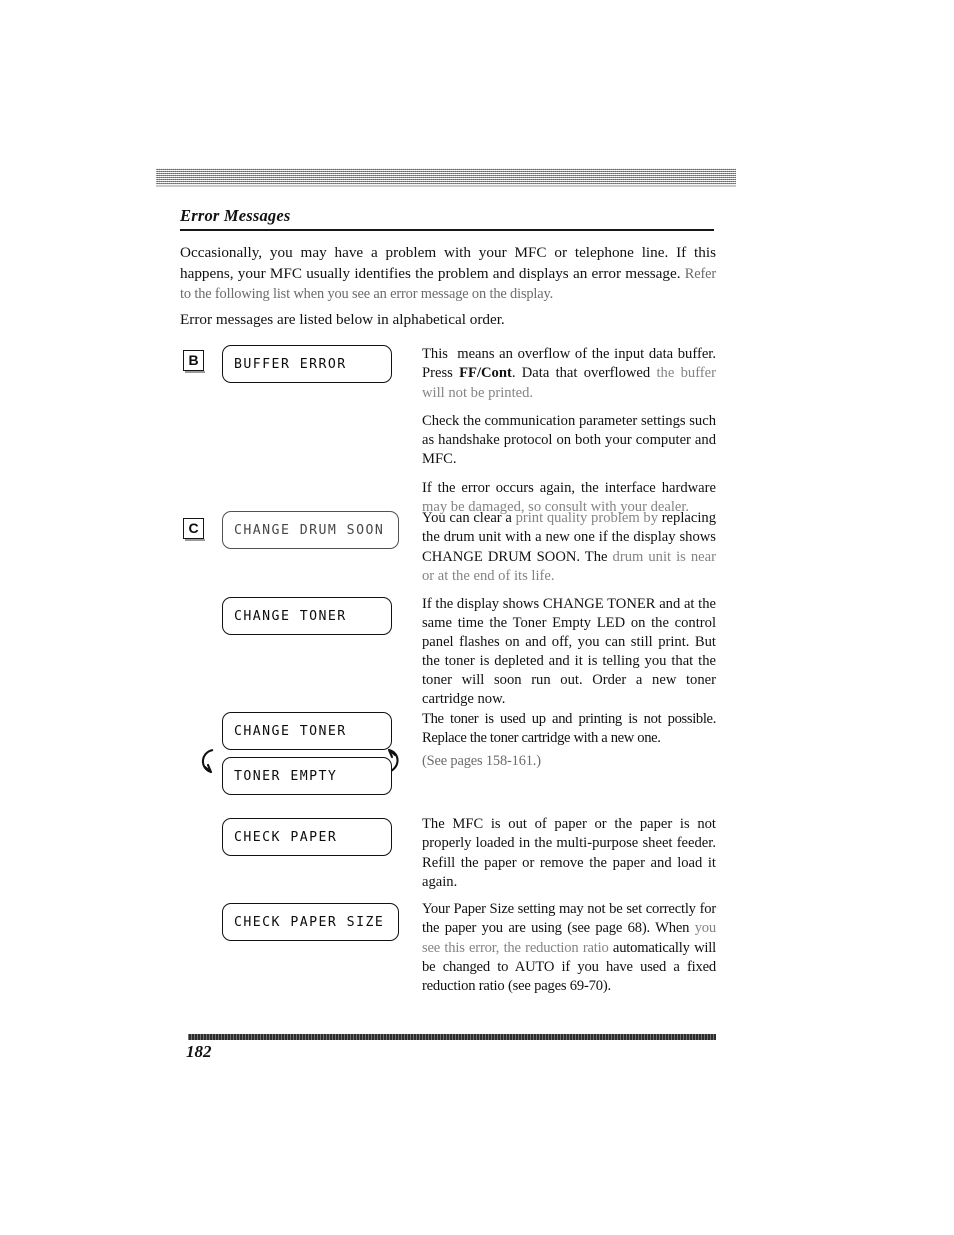  What do you see at coordinates (194, 361) in the screenshot?
I see `alpha-badge-b: B` at bounding box center [194, 361].